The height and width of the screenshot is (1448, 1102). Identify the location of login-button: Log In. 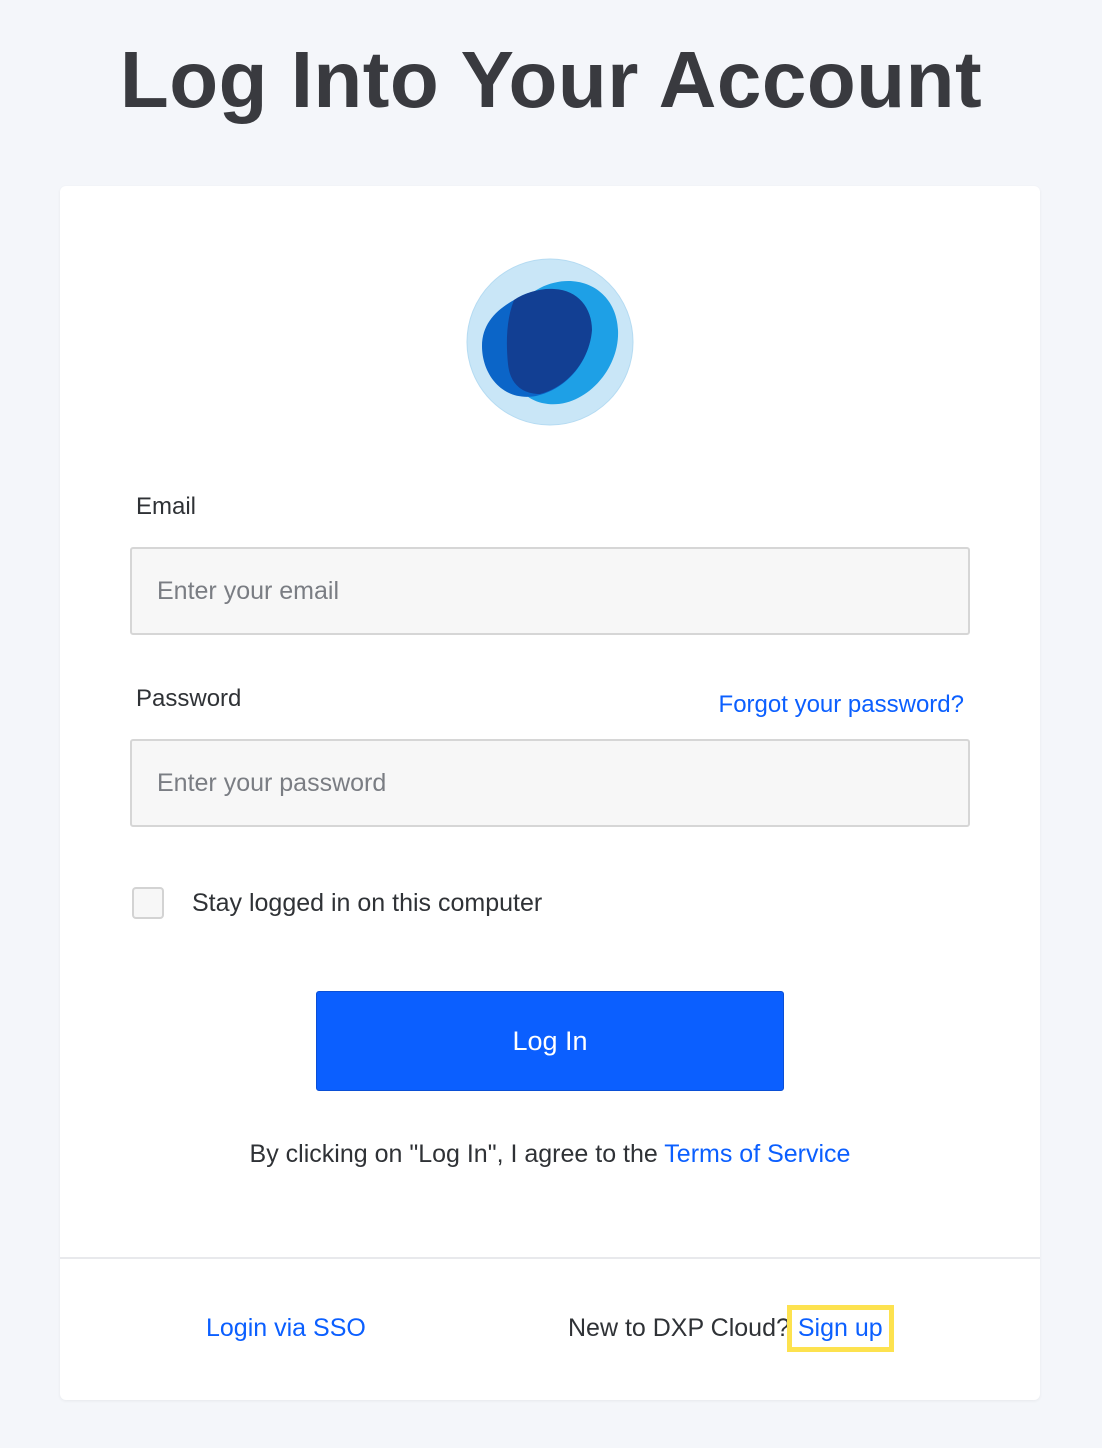
(550, 1041).